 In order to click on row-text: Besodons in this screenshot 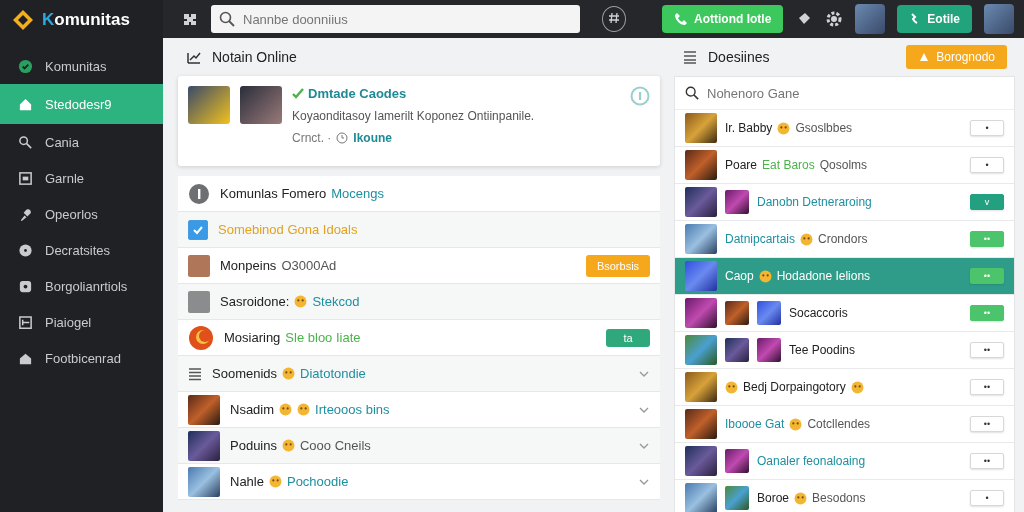, I will do `click(839, 498)`.